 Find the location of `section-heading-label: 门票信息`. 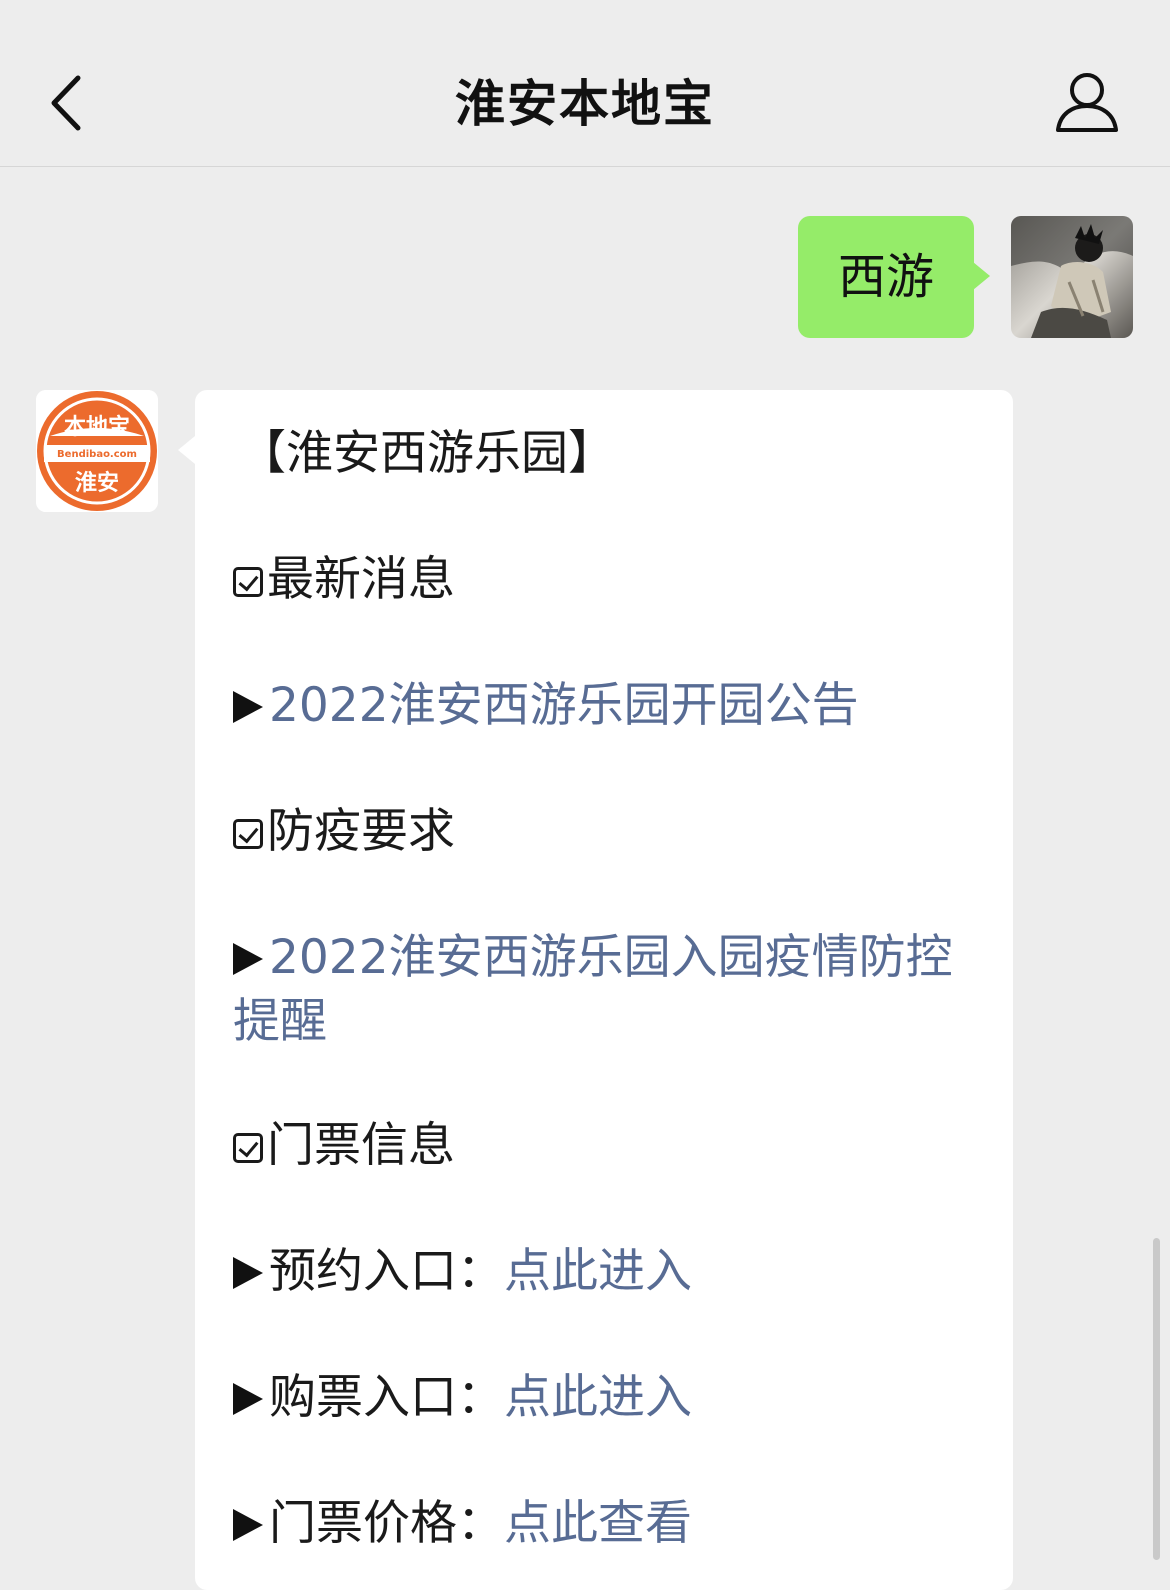

section-heading-label: 门票信息 is located at coordinates (361, 1145).